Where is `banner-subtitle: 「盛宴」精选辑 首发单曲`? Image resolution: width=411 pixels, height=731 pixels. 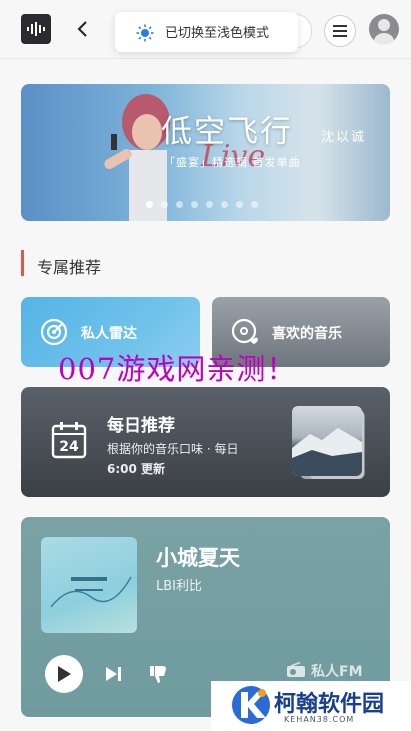
banner-subtitle: 「盛宴」精选辑 首发单曲 is located at coordinates (232, 162).